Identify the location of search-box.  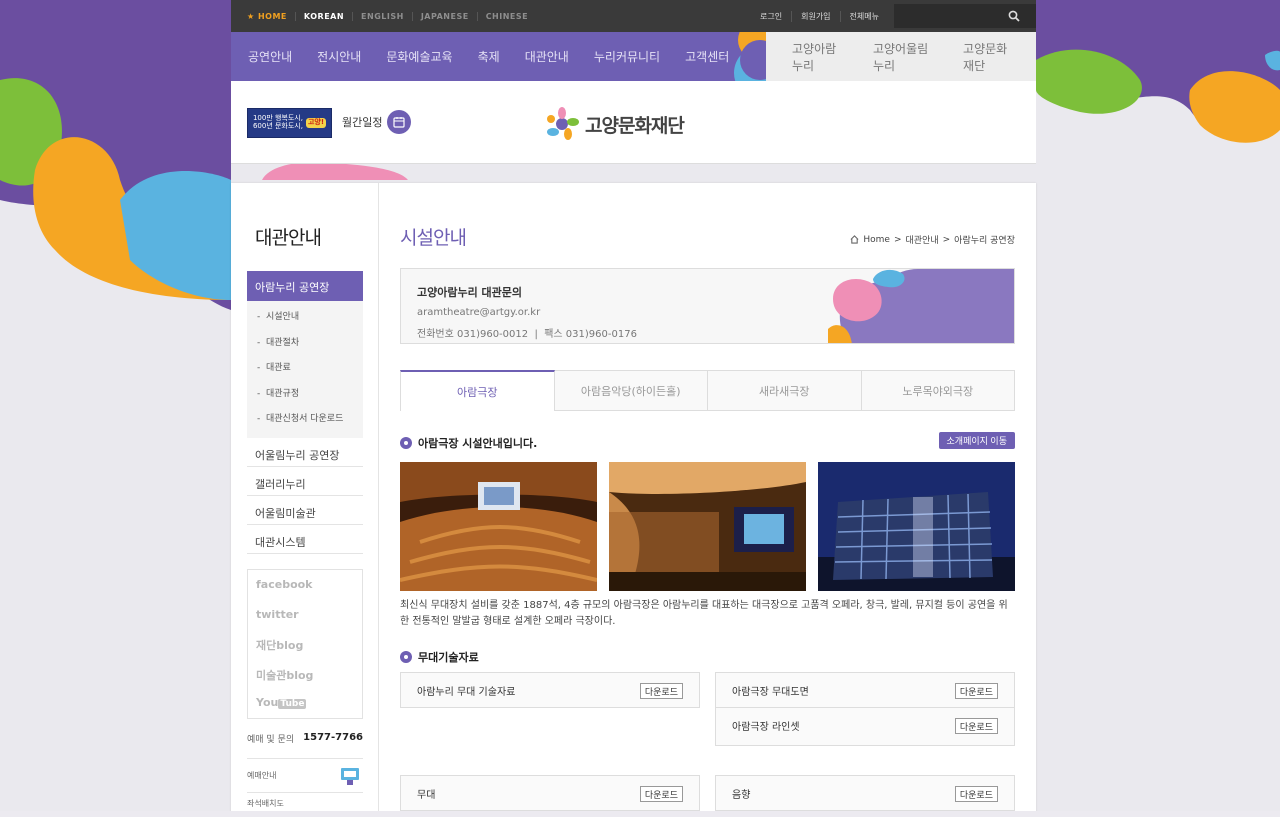
(965, 16).